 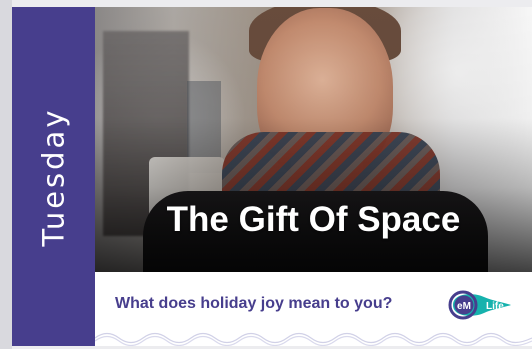 What do you see at coordinates (464, 306) in the screenshot?
I see `logo-em-text: eM` at bounding box center [464, 306].